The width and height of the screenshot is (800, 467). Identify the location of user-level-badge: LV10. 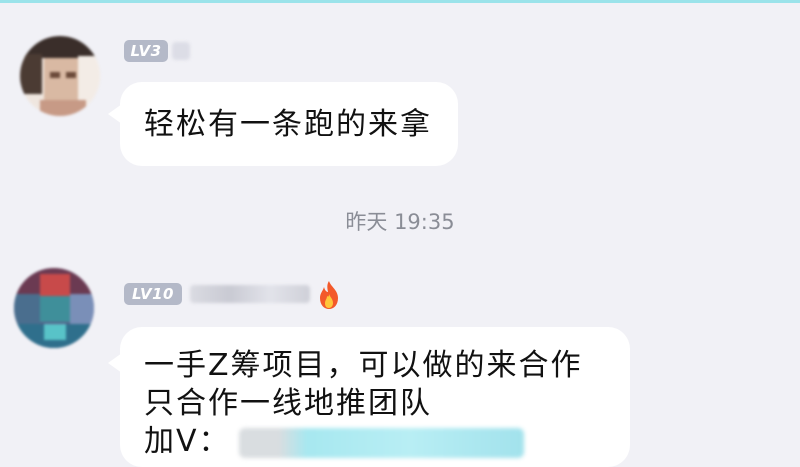
(153, 294).